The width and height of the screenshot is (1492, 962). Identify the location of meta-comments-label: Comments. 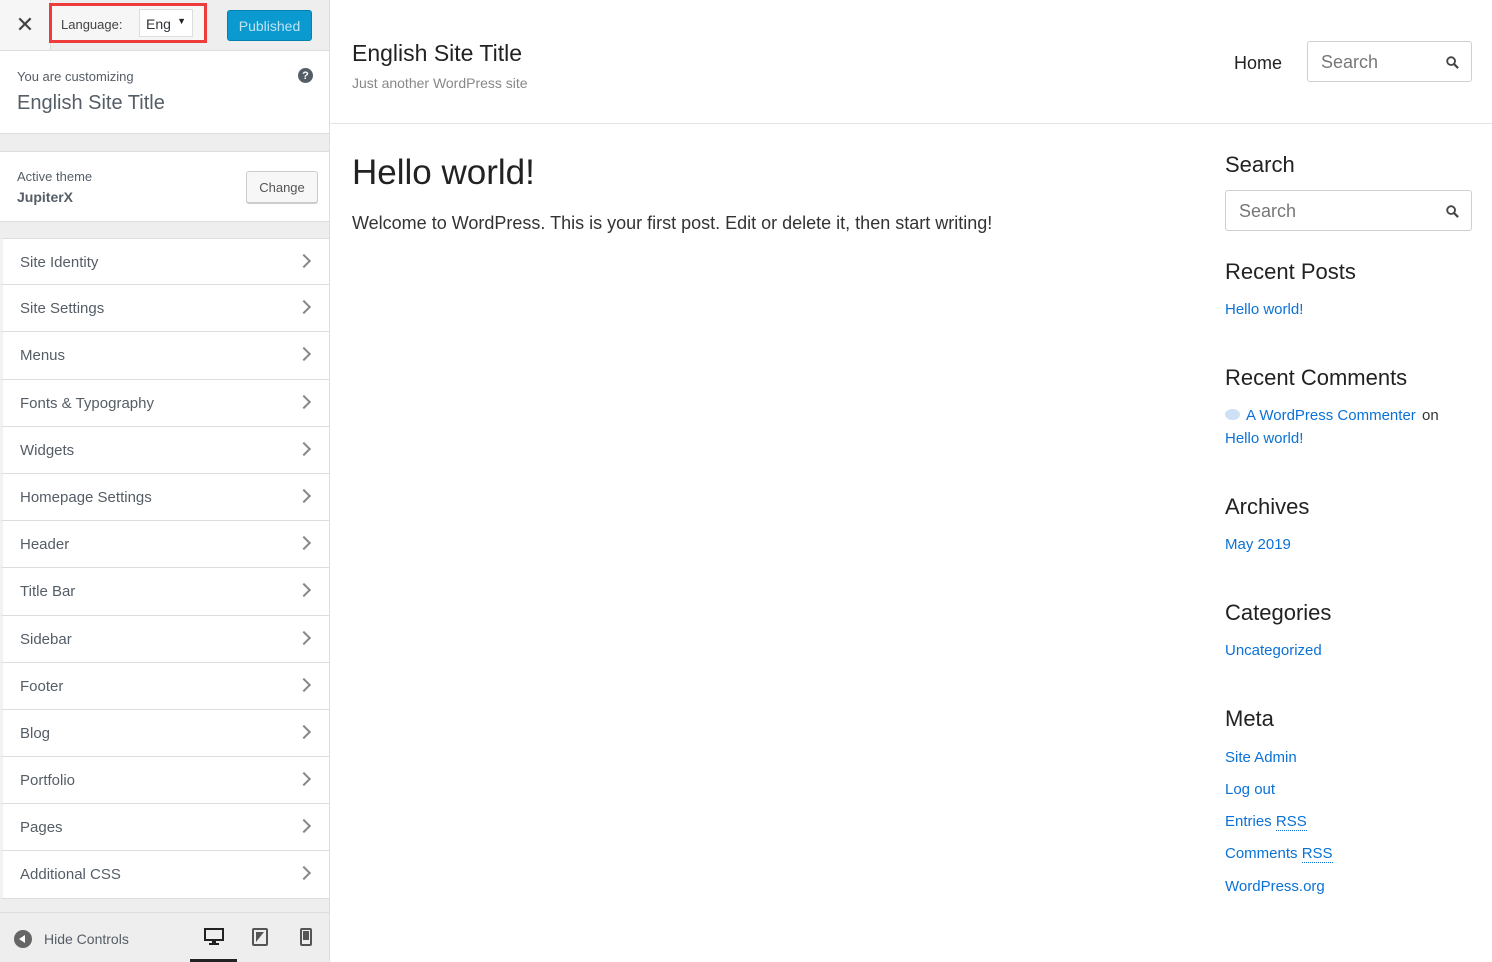
(1261, 853).